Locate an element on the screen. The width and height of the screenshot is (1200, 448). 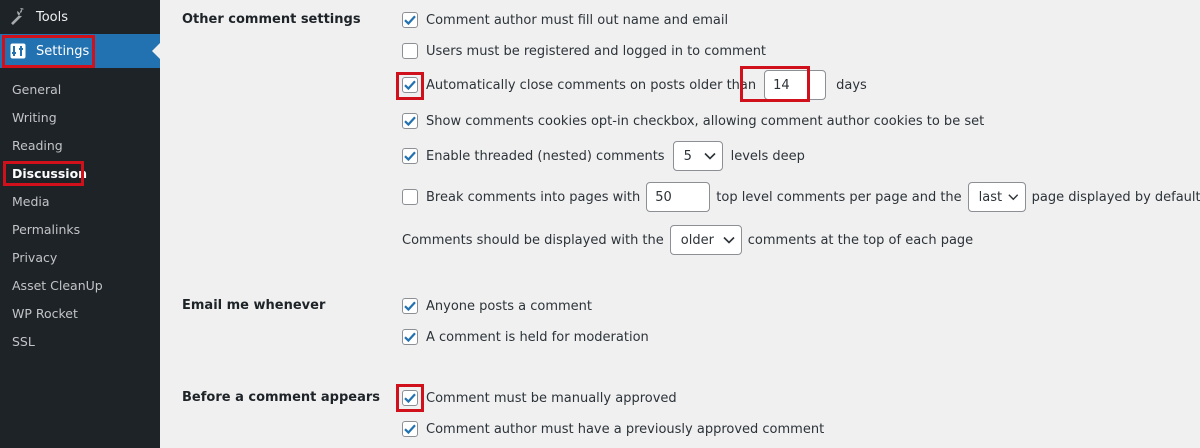
submenu-item-asset-cleanup: Asset CleanUp is located at coordinates (80, 285).